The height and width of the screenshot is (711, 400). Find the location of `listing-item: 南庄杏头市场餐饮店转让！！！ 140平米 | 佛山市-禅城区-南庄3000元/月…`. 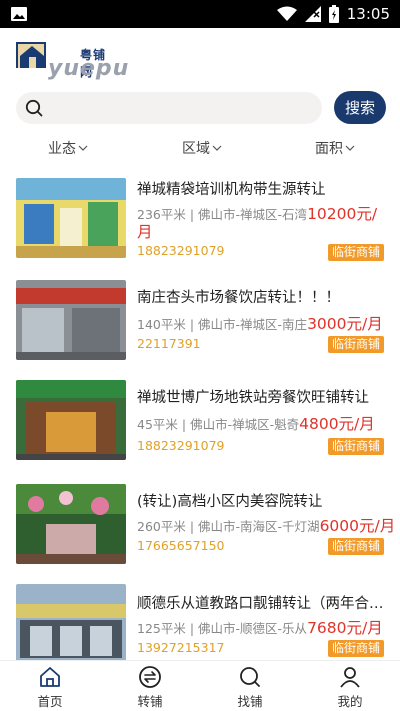

listing-item: 南庄杏头市场餐饮店转让！！！ 140平米 | 佛山市-禅城区-南庄3000元/月… is located at coordinates (200, 320).